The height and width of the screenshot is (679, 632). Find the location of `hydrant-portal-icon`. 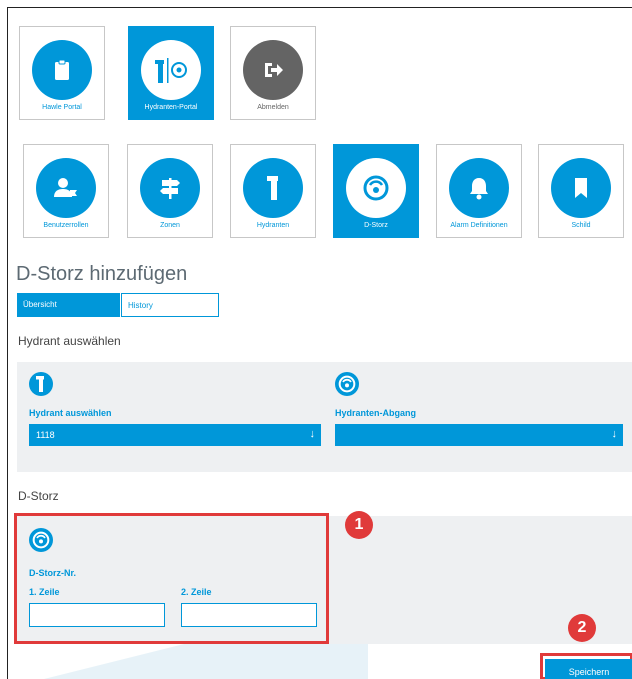

hydrant-portal-icon is located at coordinates (171, 70).